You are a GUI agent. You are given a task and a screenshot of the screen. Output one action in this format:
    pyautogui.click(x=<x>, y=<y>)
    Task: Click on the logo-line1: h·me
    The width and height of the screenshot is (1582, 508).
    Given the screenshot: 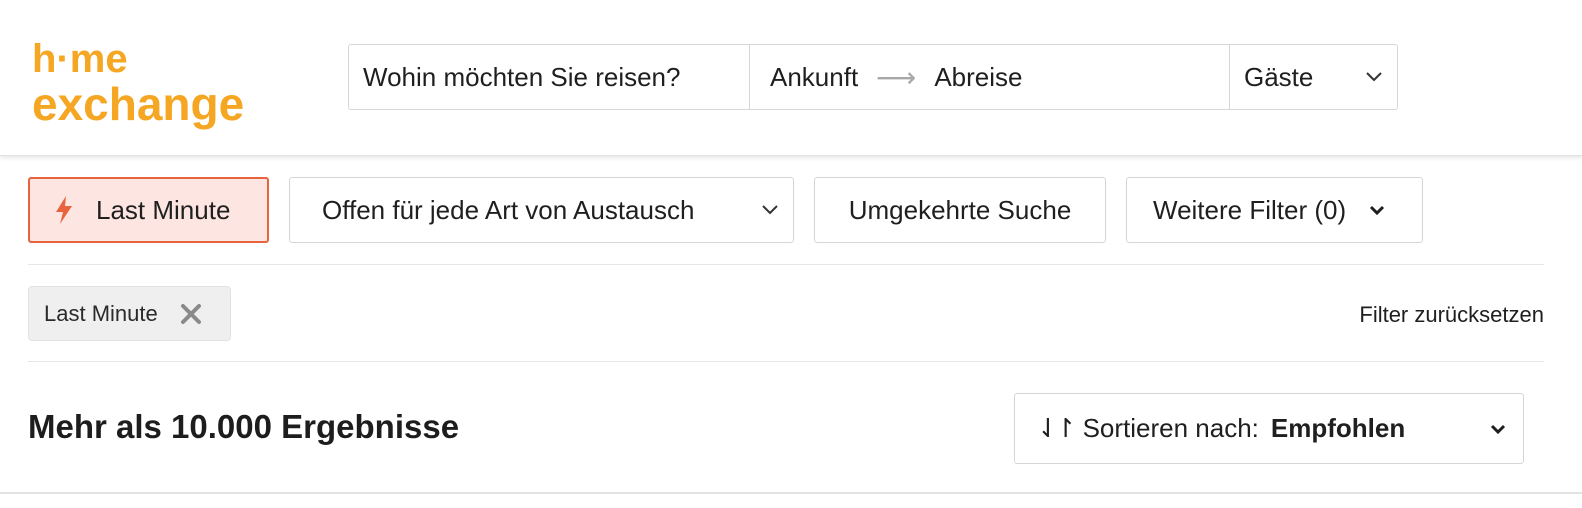 What is the action you would take?
    pyautogui.click(x=80, y=59)
    